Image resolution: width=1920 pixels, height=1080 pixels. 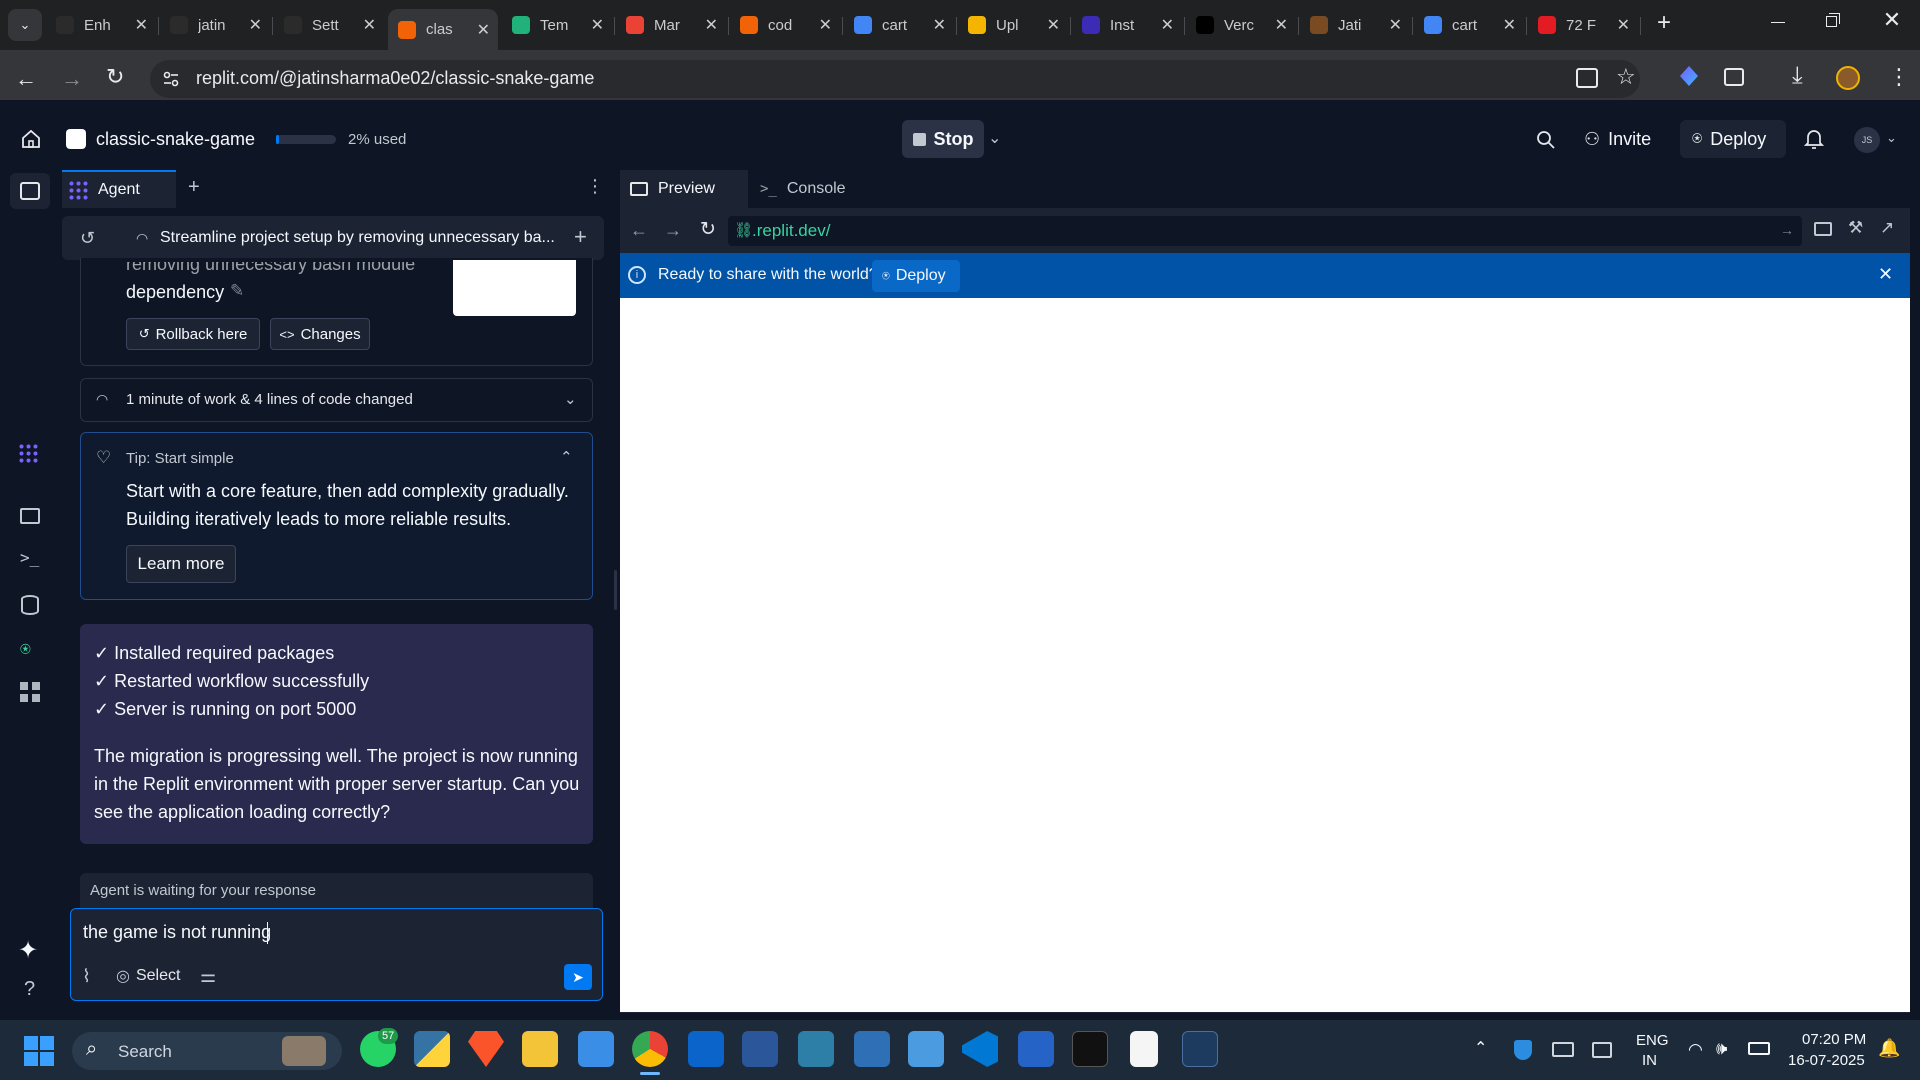 I want to click on browser-tab: jatin ✕, so click(x=215, y=25).